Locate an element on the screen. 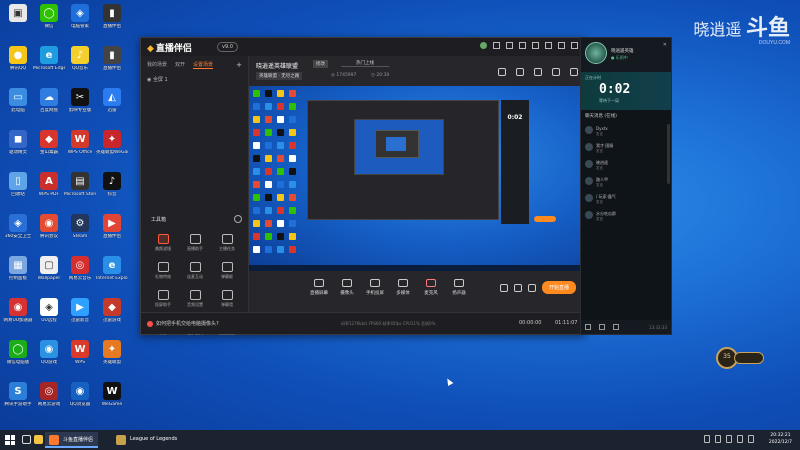 The image size is (800, 450). desktop-icon: ▢ Wallpaper is located at coordinates (49, 274).